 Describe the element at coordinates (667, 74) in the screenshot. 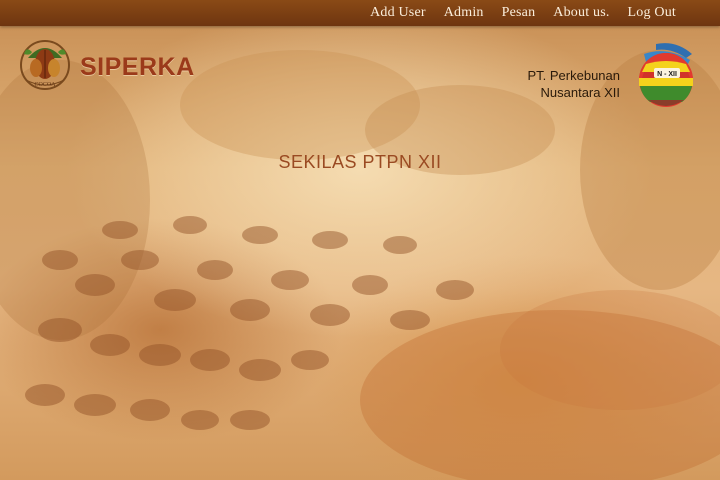

I see `ptpn-logo-text: N - XII` at that location.